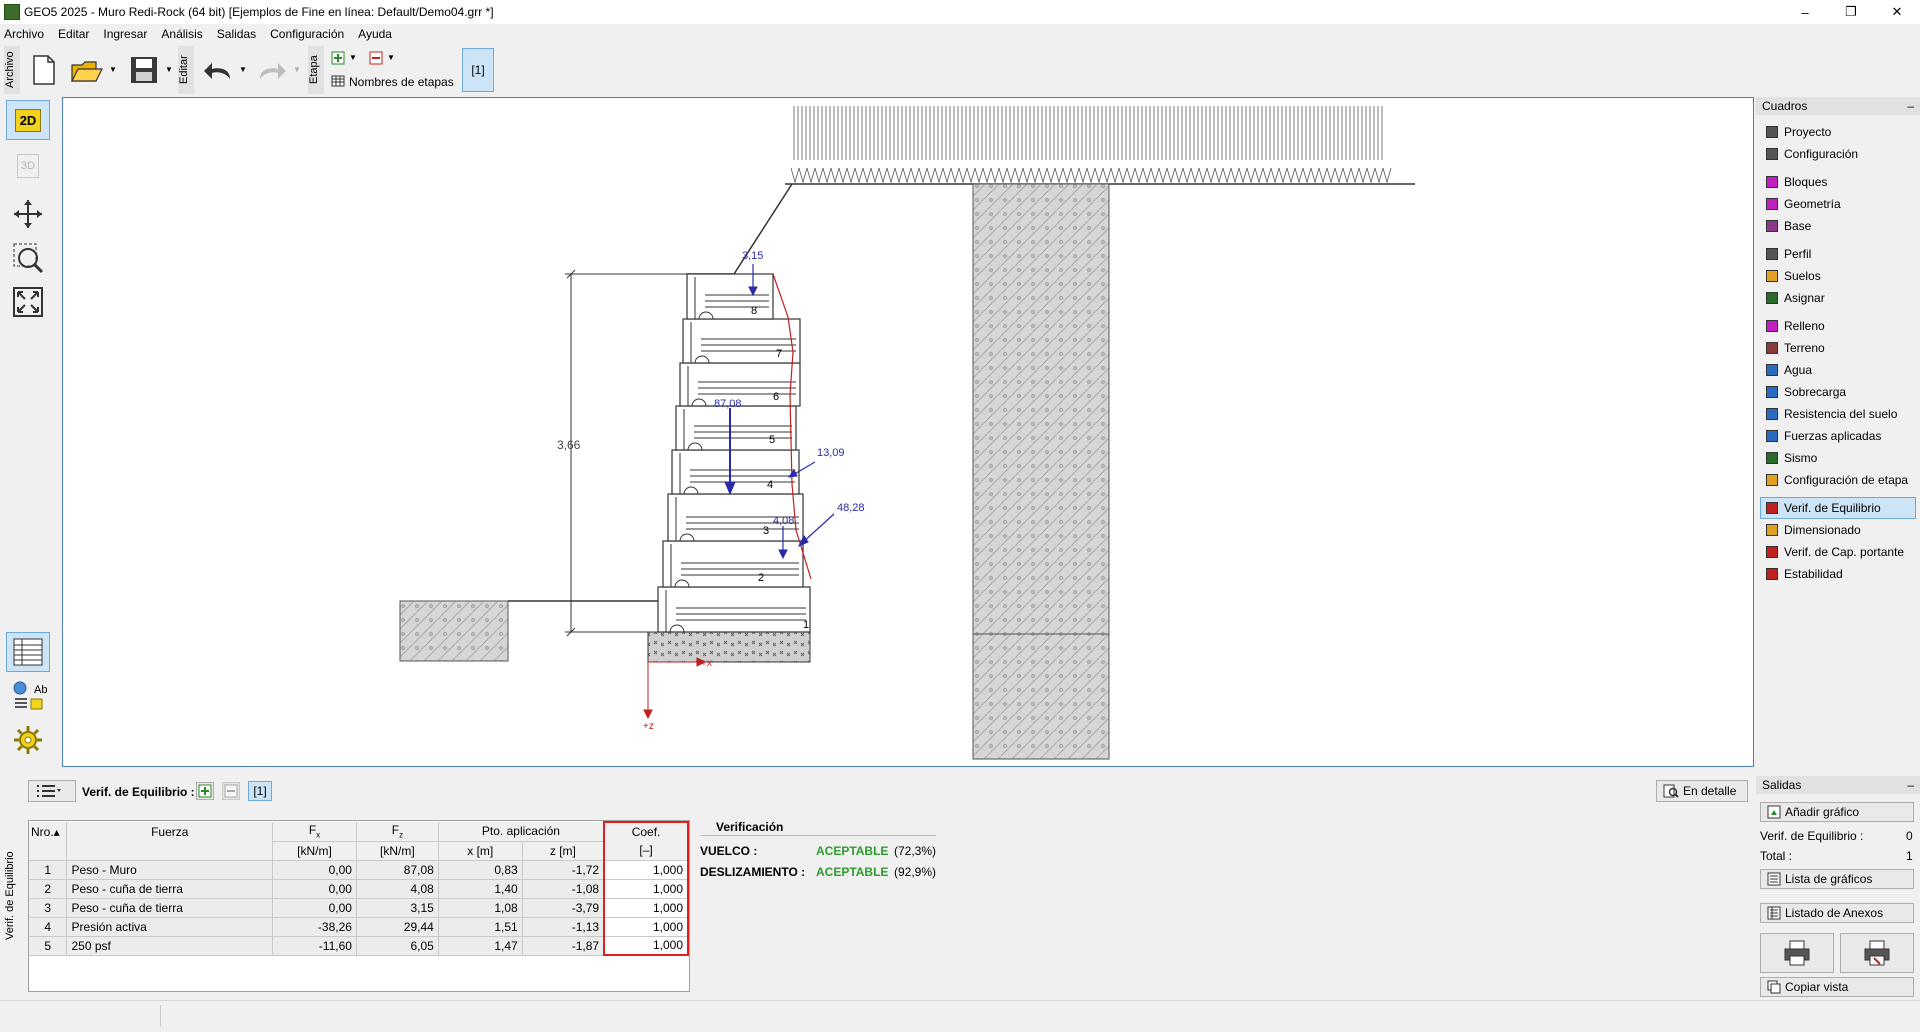 The width and height of the screenshot is (1920, 1032). What do you see at coordinates (376, 58) in the screenshot?
I see `remove-stage-button` at bounding box center [376, 58].